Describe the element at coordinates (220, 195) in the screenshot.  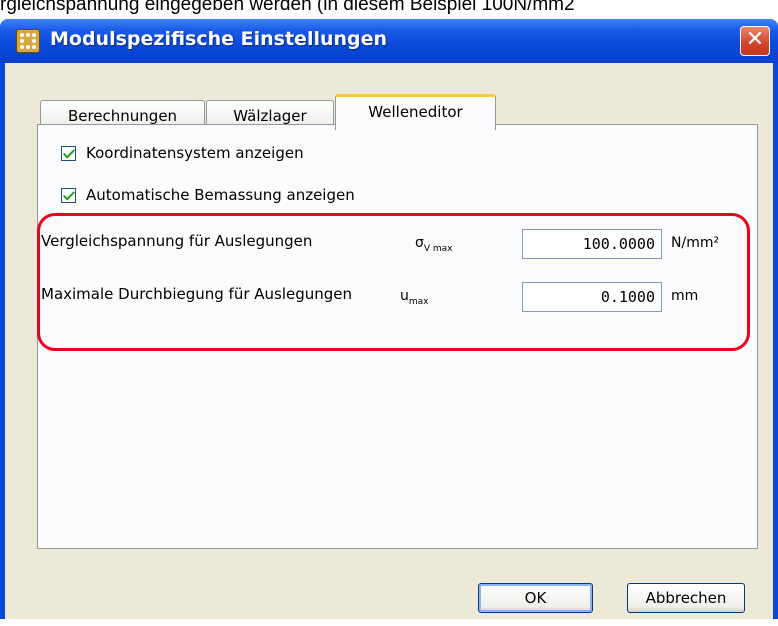
I see `checkbox-bemassung-label: Automatische Bemassung anzeigen` at that location.